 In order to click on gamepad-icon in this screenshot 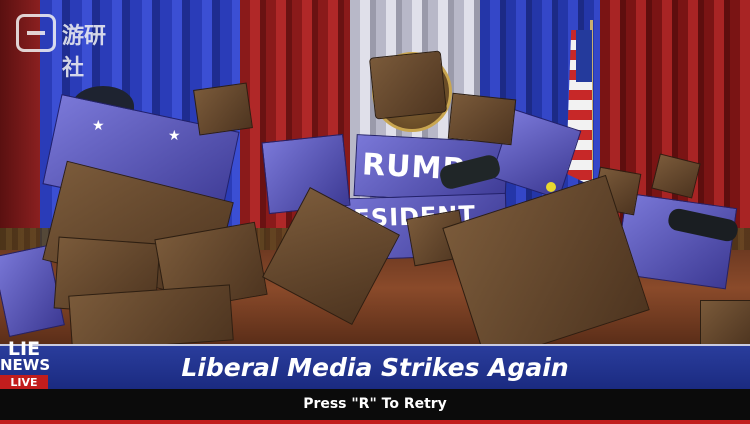, I will do `click(36, 33)`.